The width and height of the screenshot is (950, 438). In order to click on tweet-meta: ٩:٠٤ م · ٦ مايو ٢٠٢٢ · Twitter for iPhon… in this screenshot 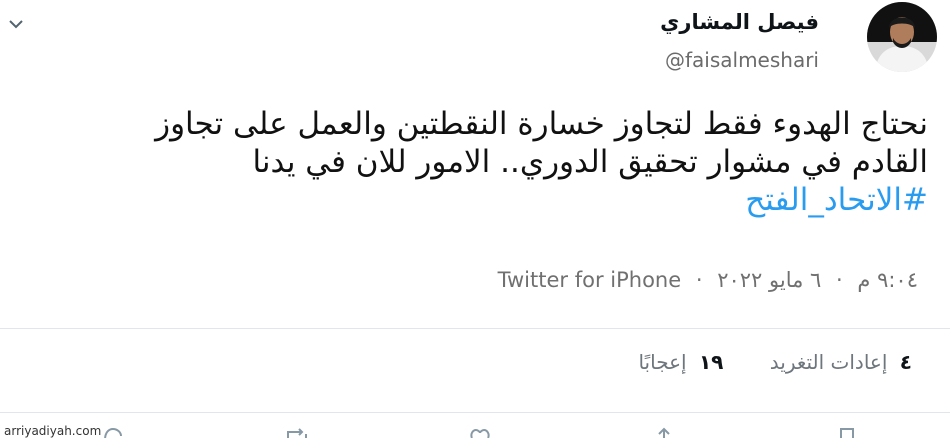, I will do `click(708, 280)`.